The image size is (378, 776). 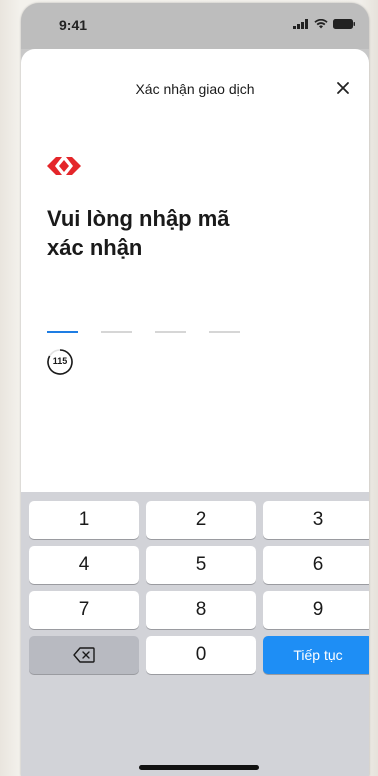 I want to click on key-4: 4, so click(x=84, y=565).